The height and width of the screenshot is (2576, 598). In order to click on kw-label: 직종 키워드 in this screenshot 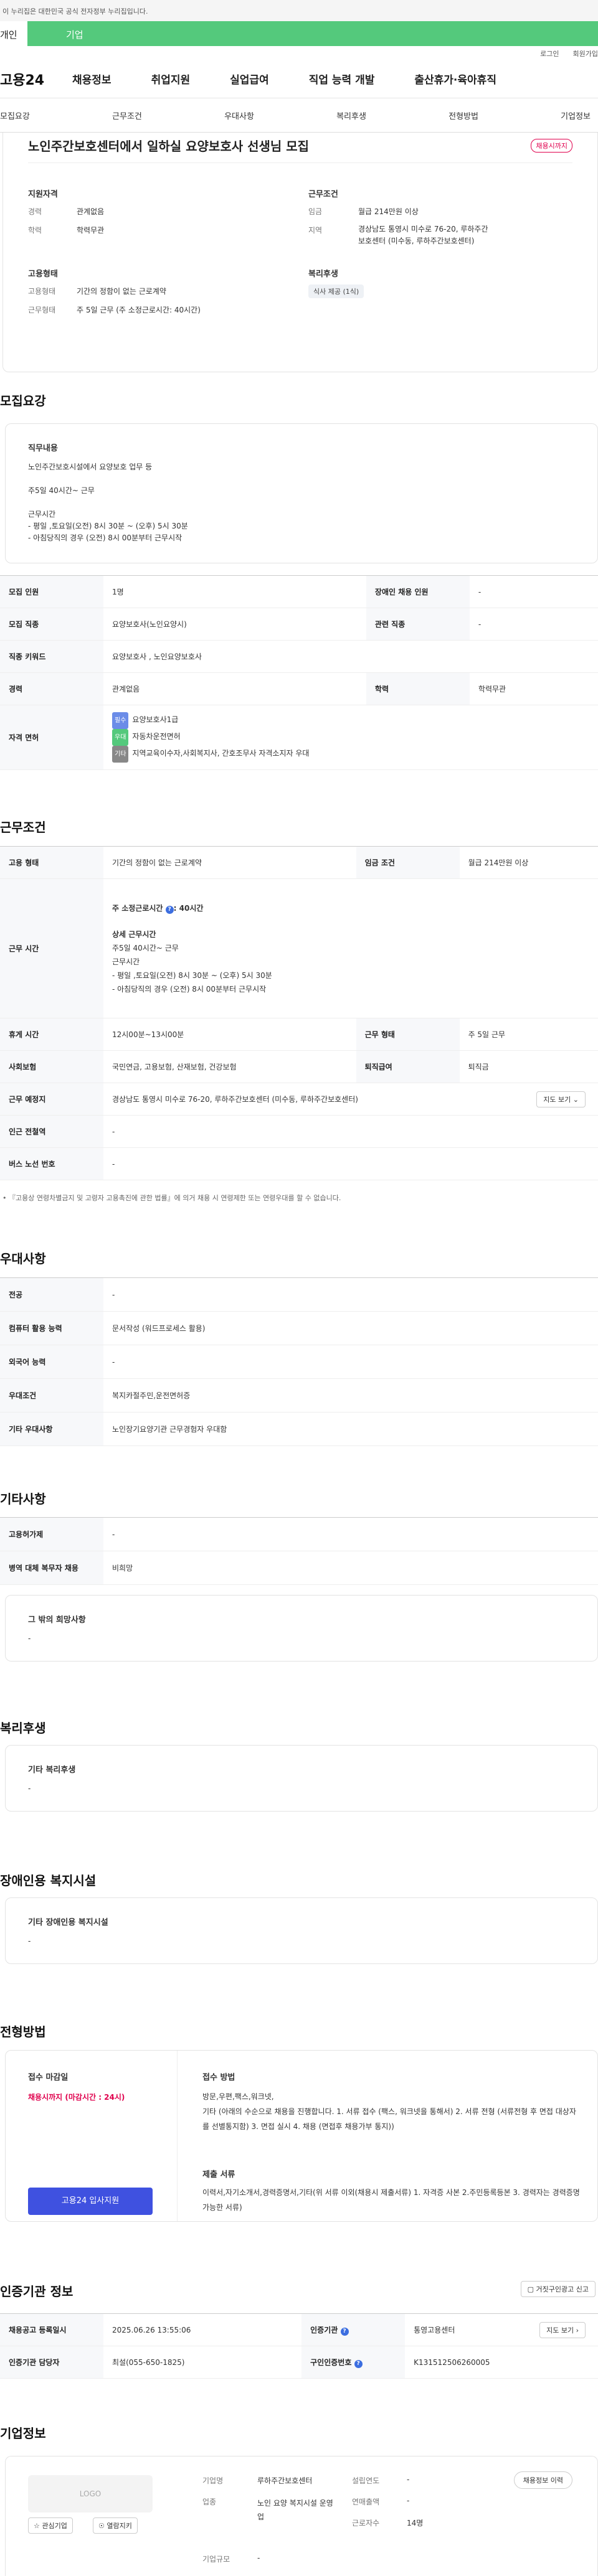, I will do `click(52, 656)`.